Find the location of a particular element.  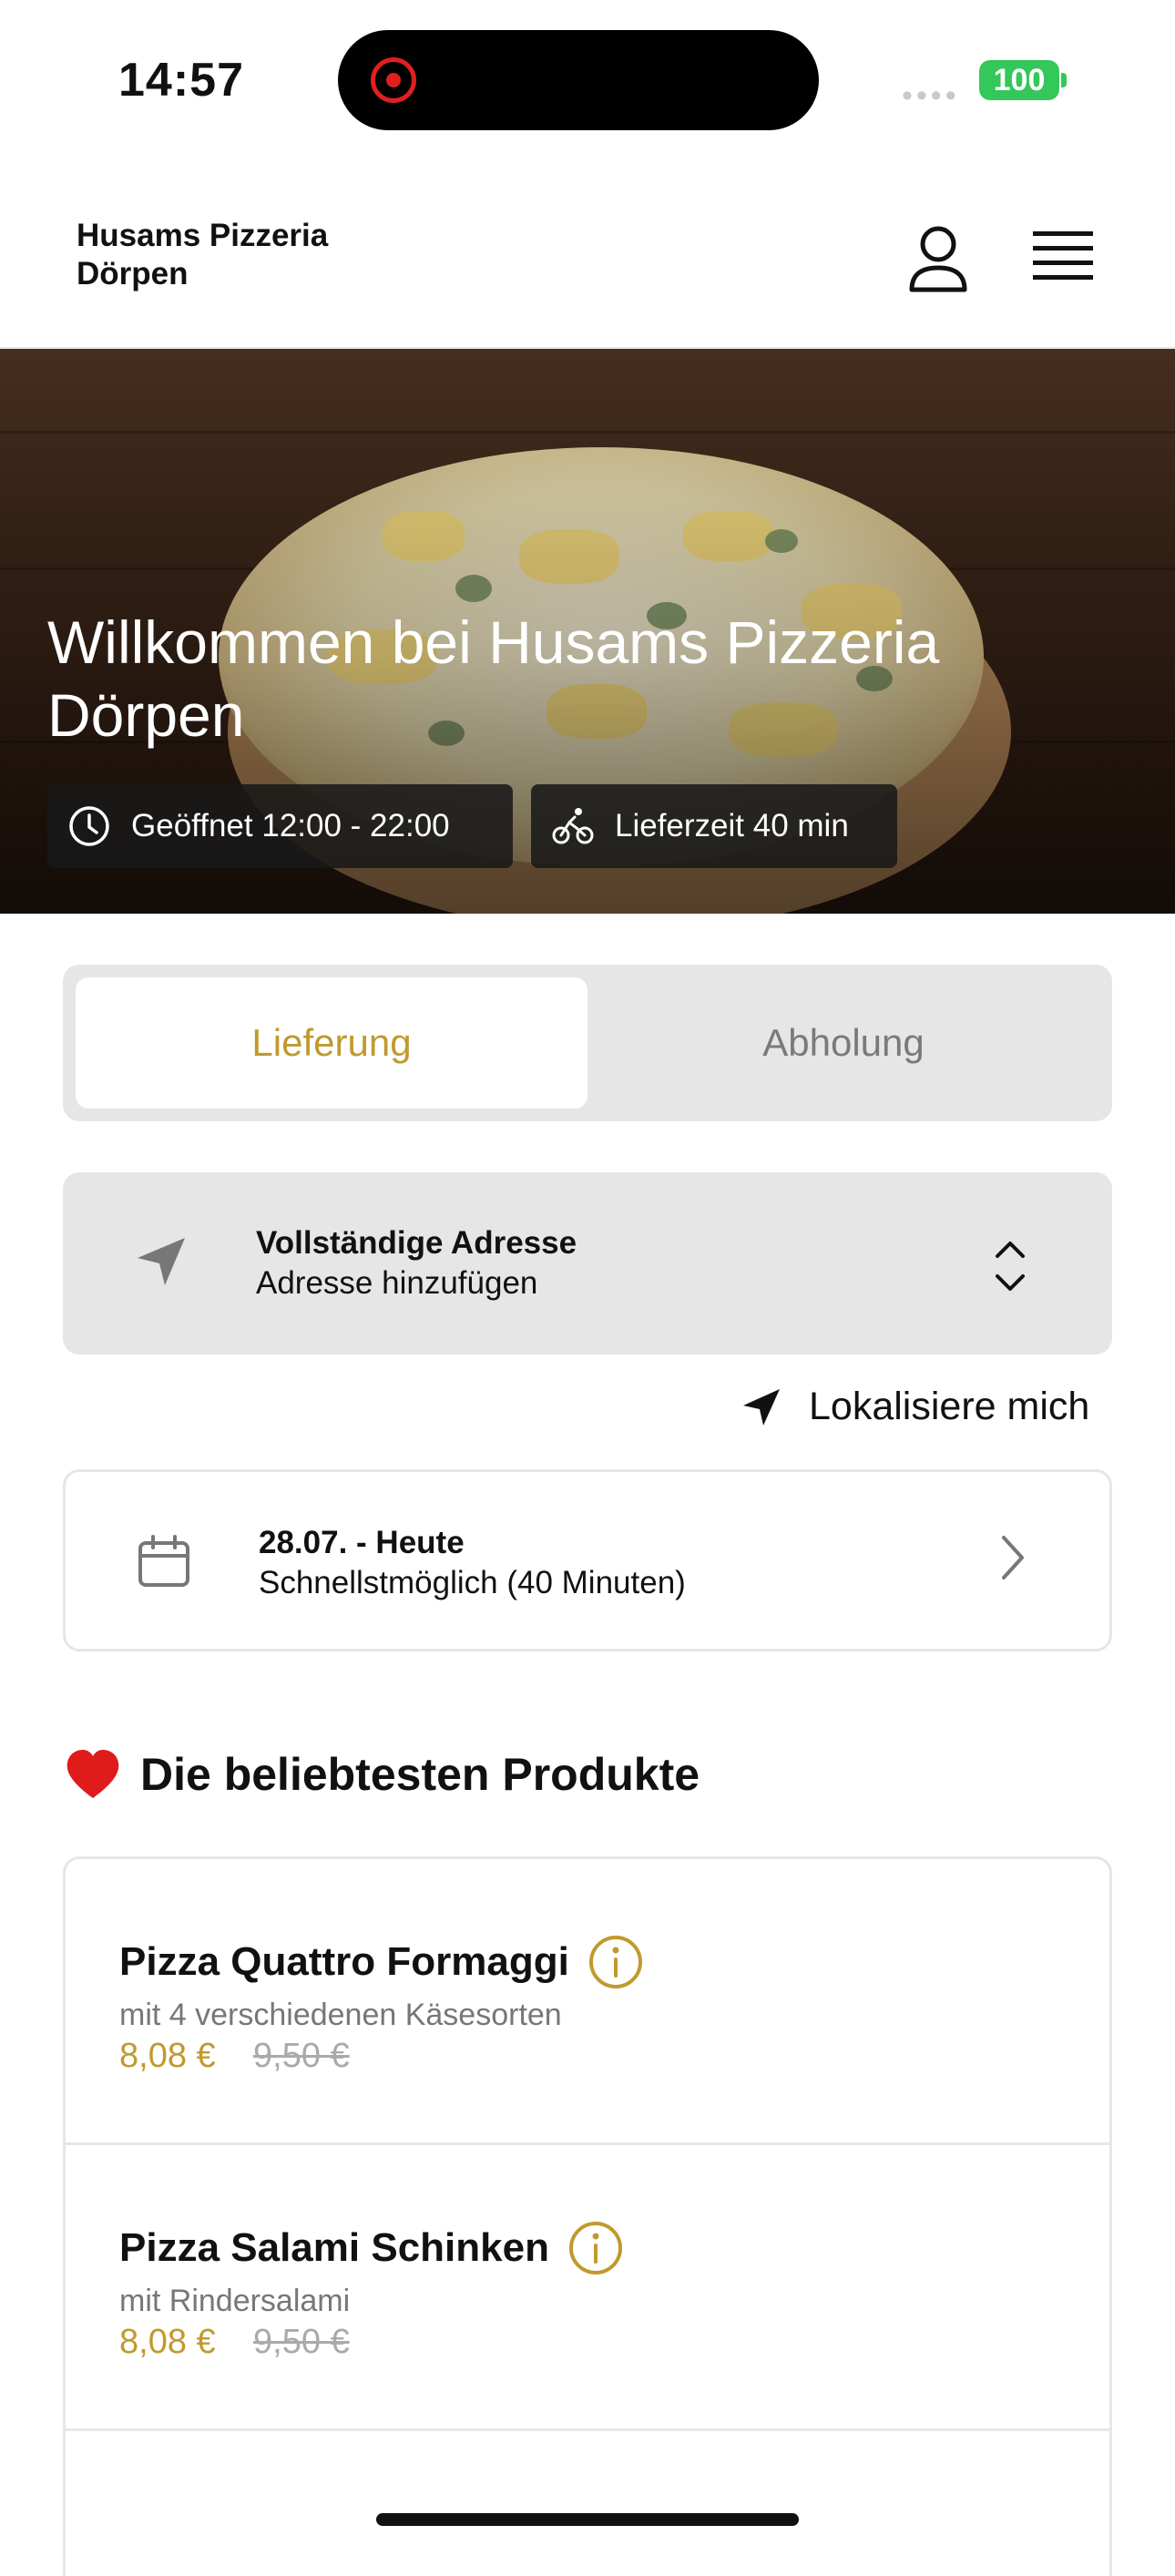

tab-pickup: Abholung is located at coordinates (843, 1043).